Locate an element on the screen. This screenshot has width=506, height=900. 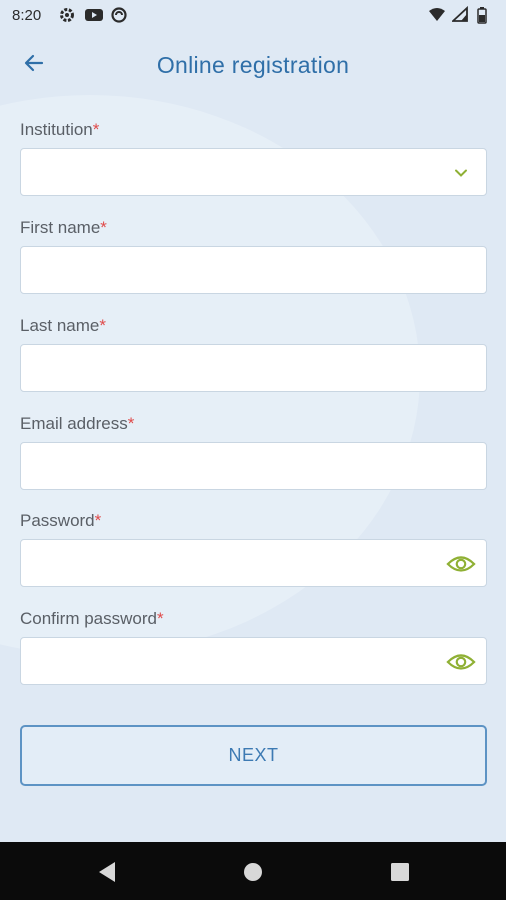
confirm-password-input is located at coordinates (253, 661).